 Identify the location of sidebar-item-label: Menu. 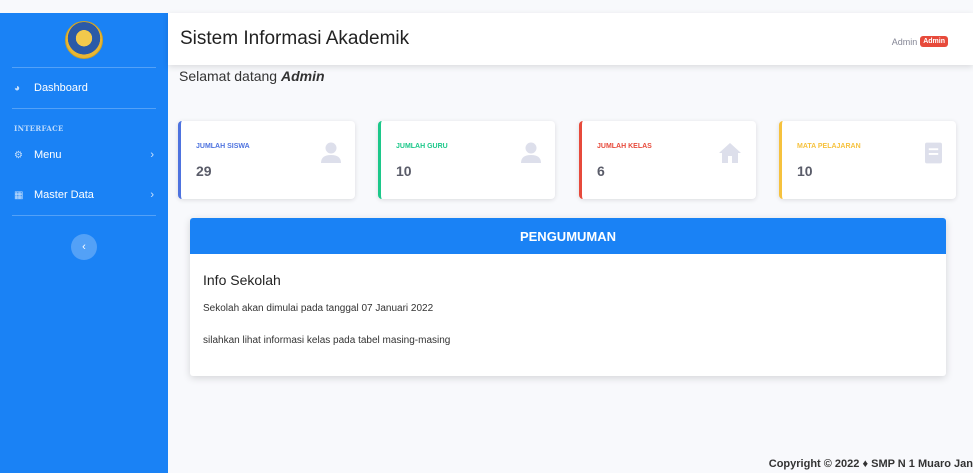
(48, 155).